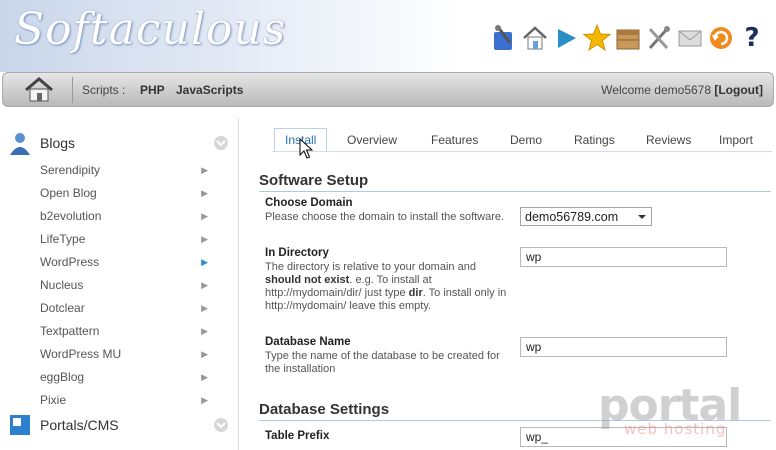  Describe the element at coordinates (597, 38) in the screenshot. I see `star-icon` at that location.